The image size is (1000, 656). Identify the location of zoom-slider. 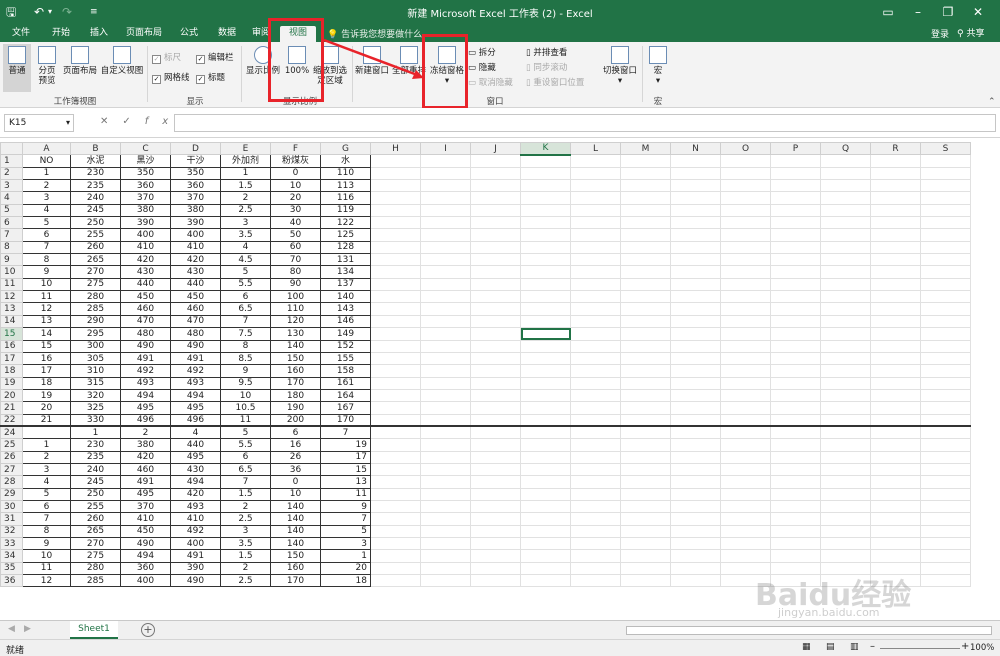
(920, 648).